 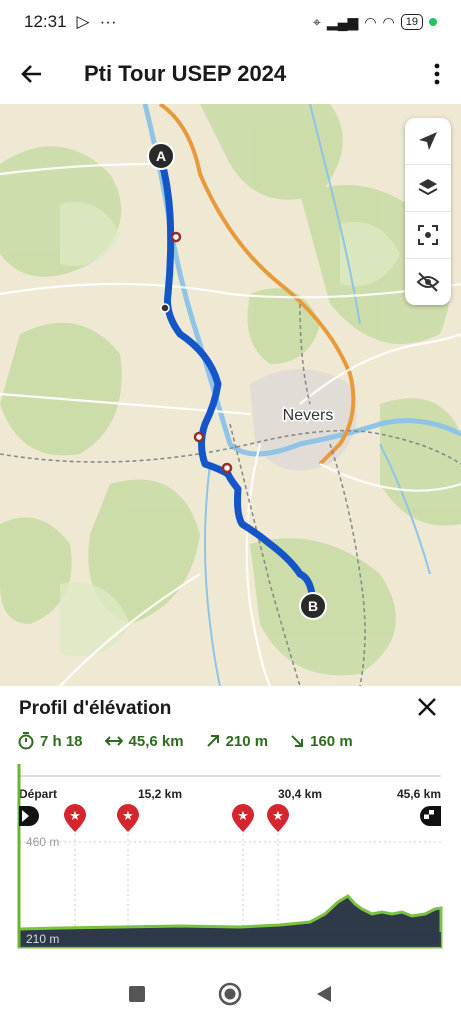 I want to click on layers-icon, so click(x=428, y=187).